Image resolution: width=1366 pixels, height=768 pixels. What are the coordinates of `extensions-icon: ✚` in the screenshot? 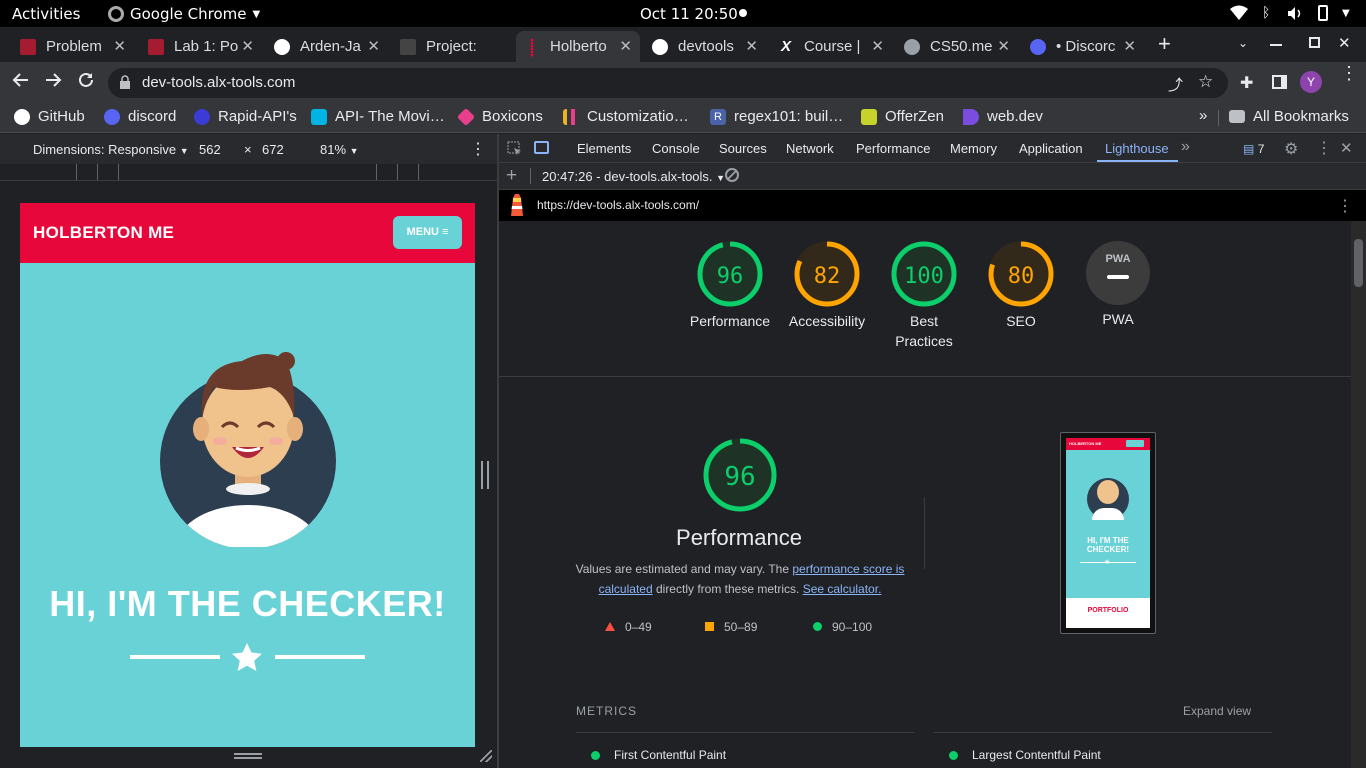 It's located at (1246, 83).